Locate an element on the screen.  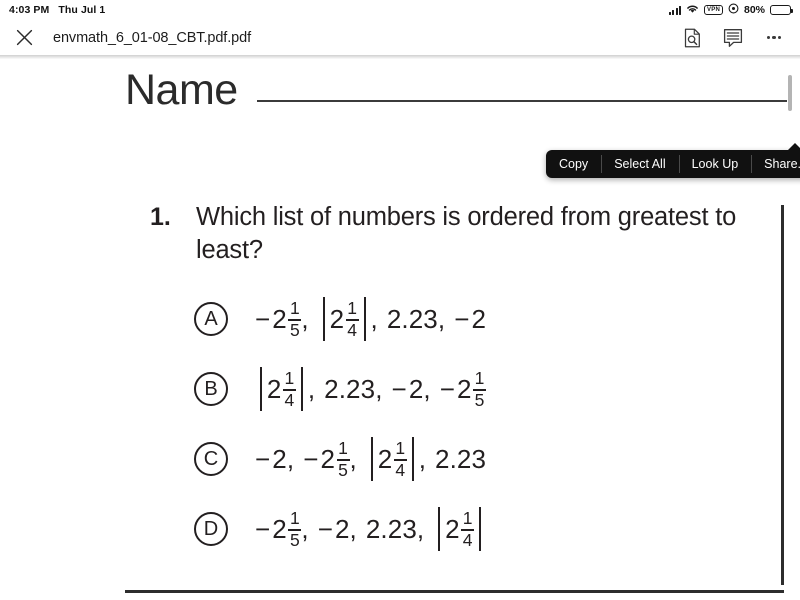
answer-choice-d: D −2 1 5, −2, 2.23, 2 1 4 is located at coordinates (450, 529).